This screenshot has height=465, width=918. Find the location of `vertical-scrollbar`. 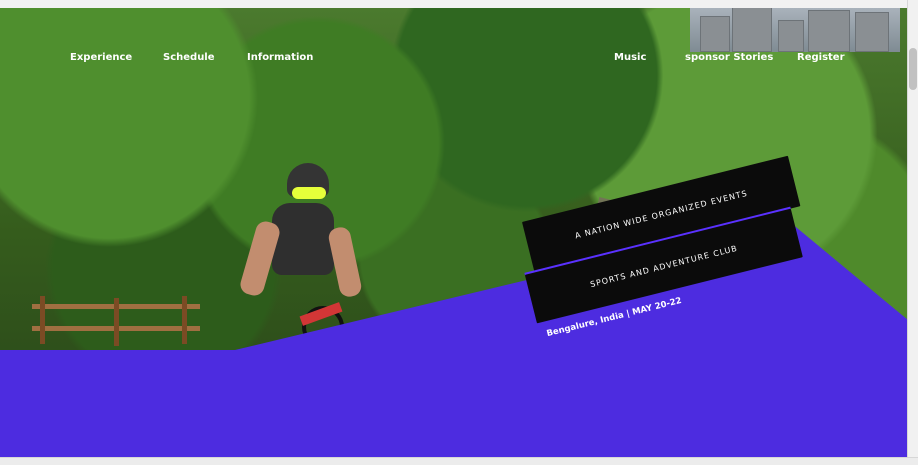

vertical-scrollbar is located at coordinates (912, 229).